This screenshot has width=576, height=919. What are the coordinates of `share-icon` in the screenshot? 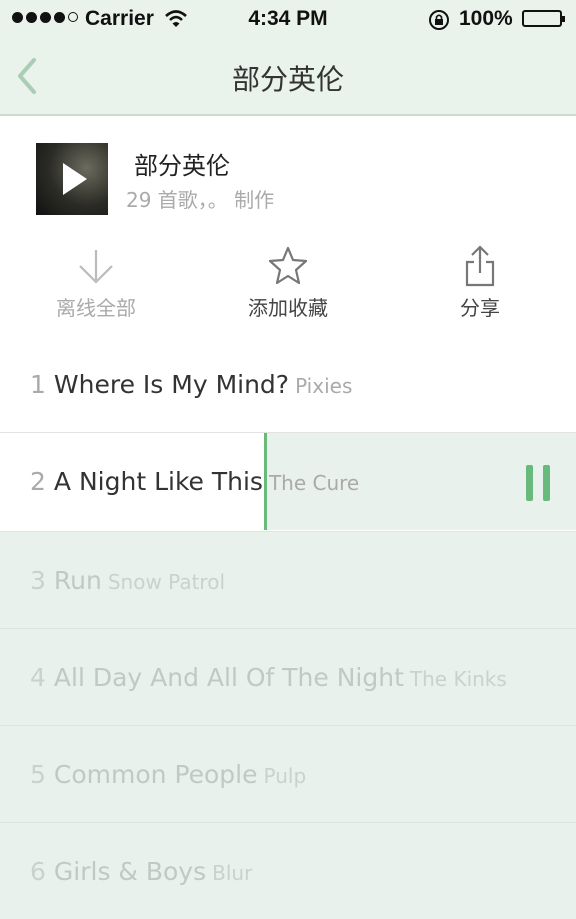 It's located at (480, 266).